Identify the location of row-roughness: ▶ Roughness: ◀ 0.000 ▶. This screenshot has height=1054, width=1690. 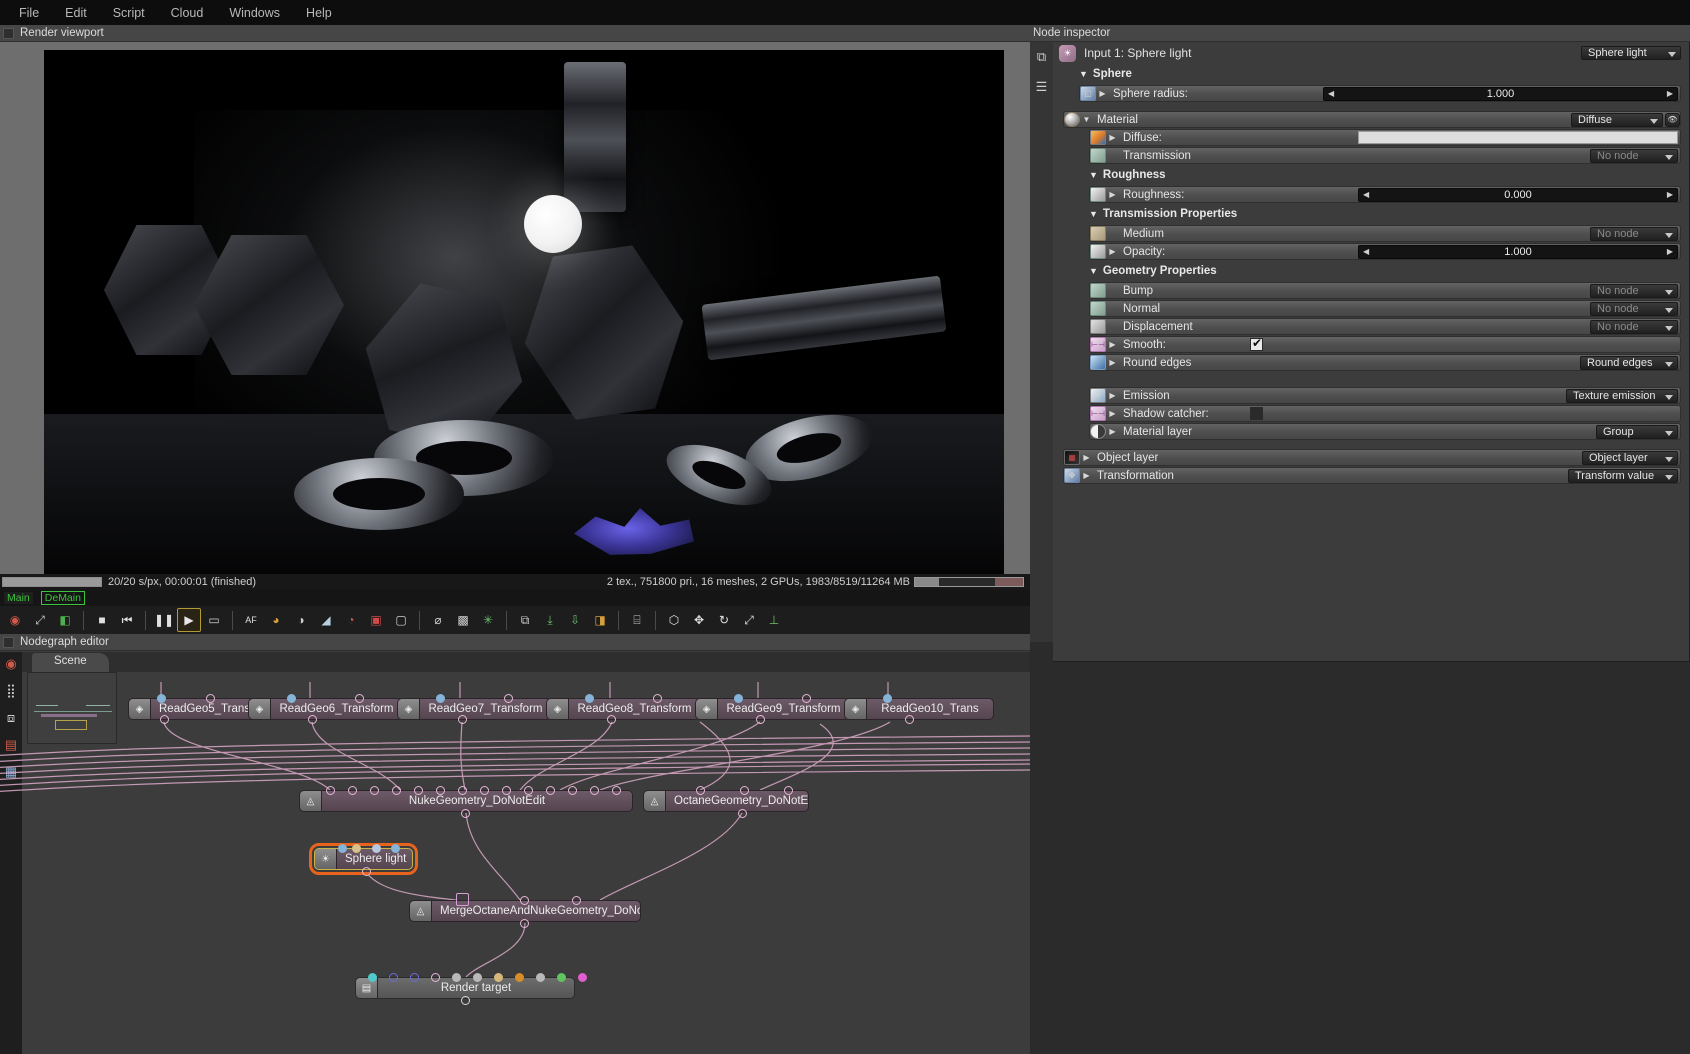
(1385, 194).